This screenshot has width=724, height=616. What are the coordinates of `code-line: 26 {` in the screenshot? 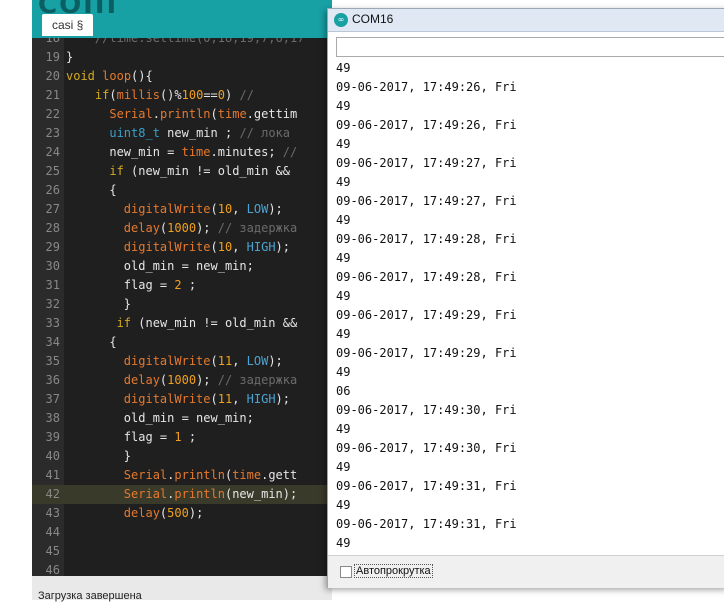 It's located at (182, 190).